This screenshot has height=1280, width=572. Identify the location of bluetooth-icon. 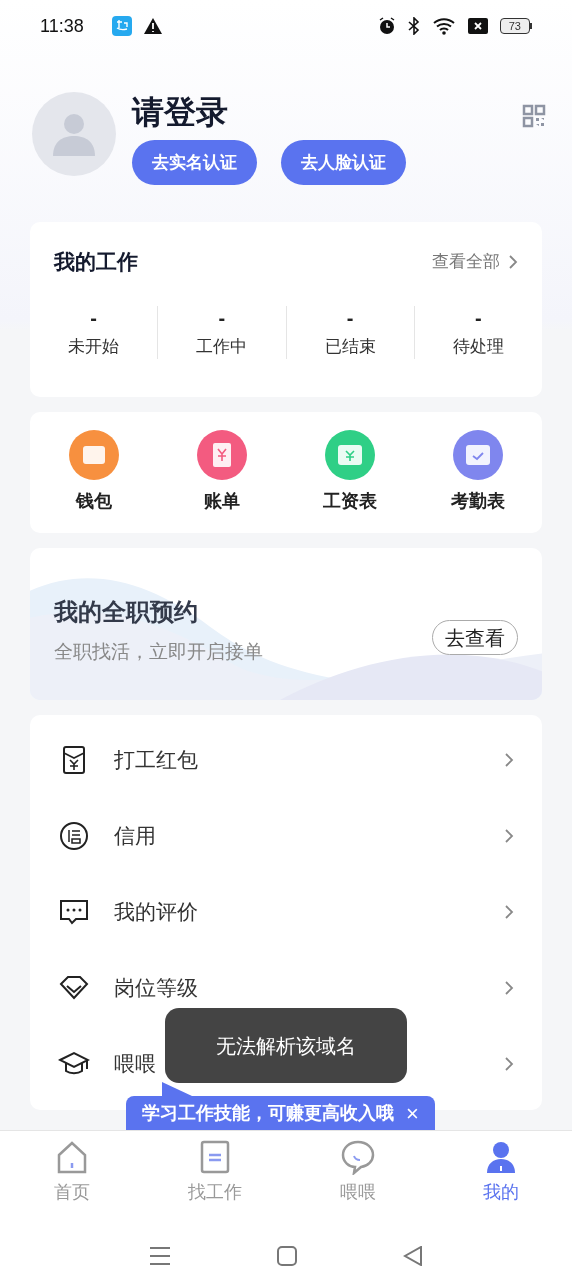
(413, 26).